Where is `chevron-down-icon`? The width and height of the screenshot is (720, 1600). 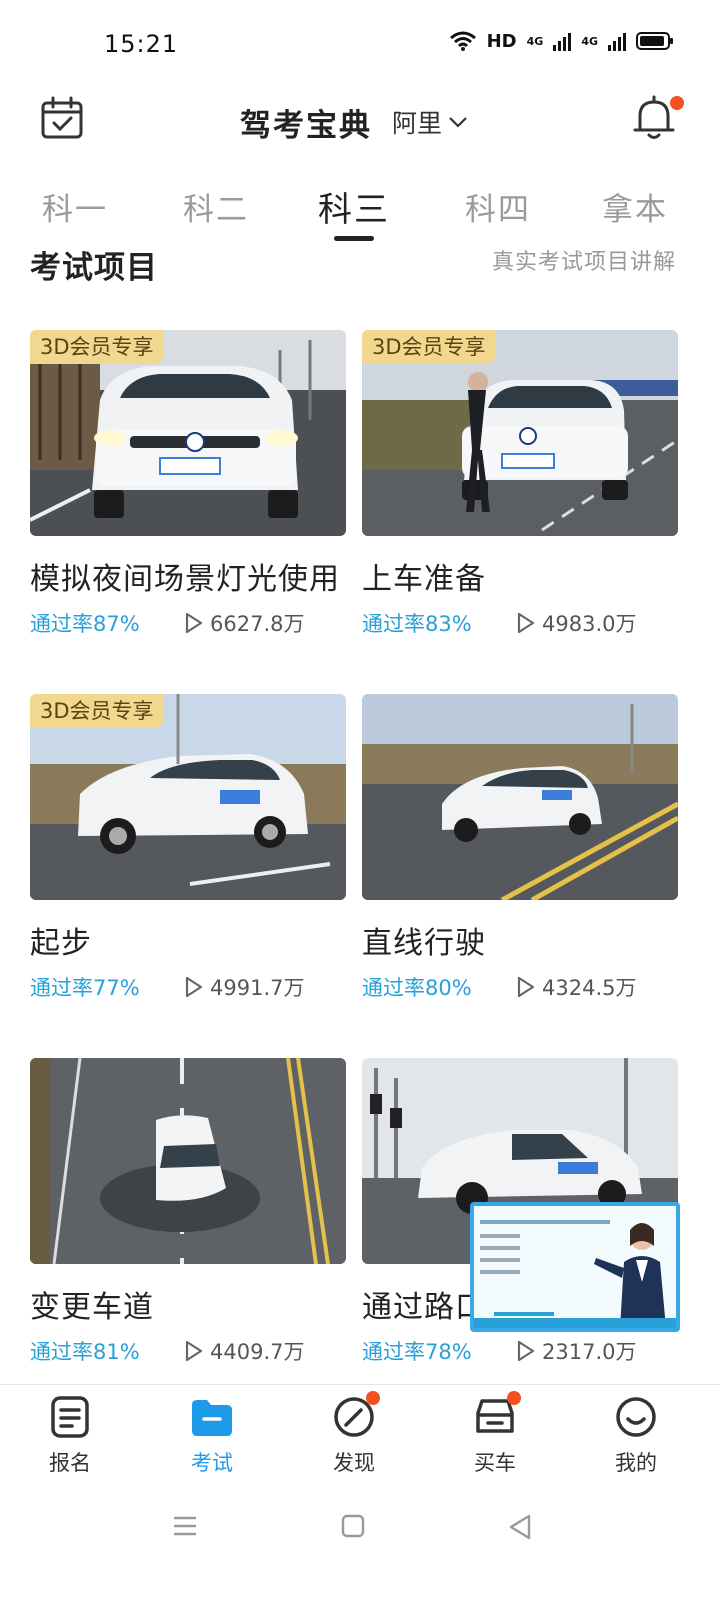
chevron-down-icon is located at coordinates (458, 122).